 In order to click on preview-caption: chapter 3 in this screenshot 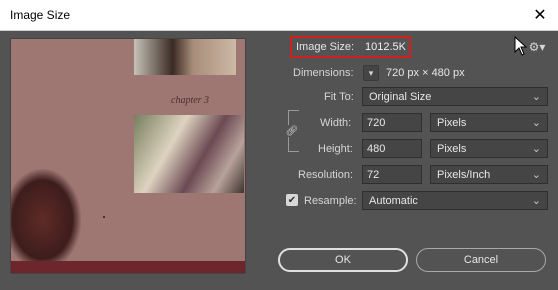, I will do `click(190, 100)`.